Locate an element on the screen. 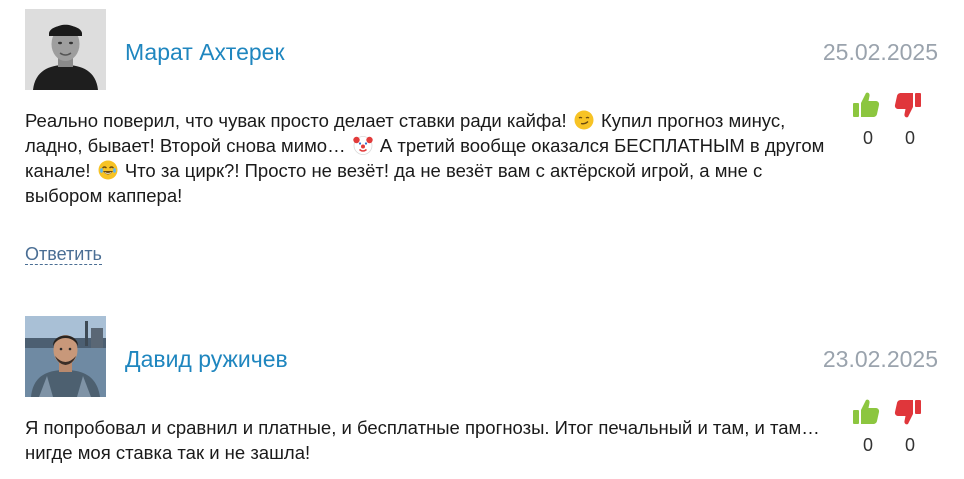  joy-face-emoji is located at coordinates (108, 170).